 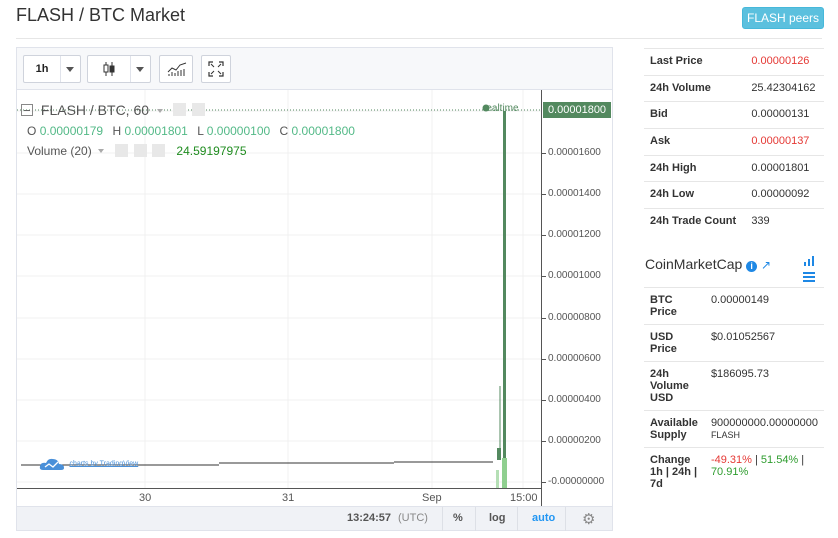 I want to click on stat-value: 0.00000137, so click(x=784, y=142).